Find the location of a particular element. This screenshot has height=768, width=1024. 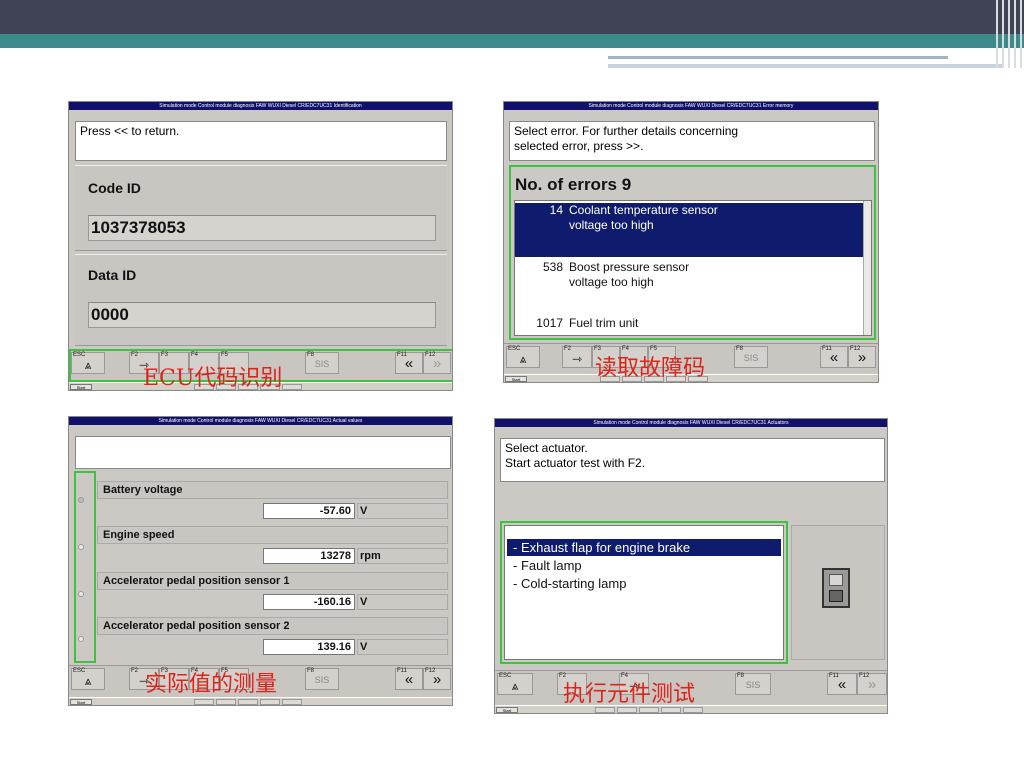

value-field: -57.60 is located at coordinates (309, 511).